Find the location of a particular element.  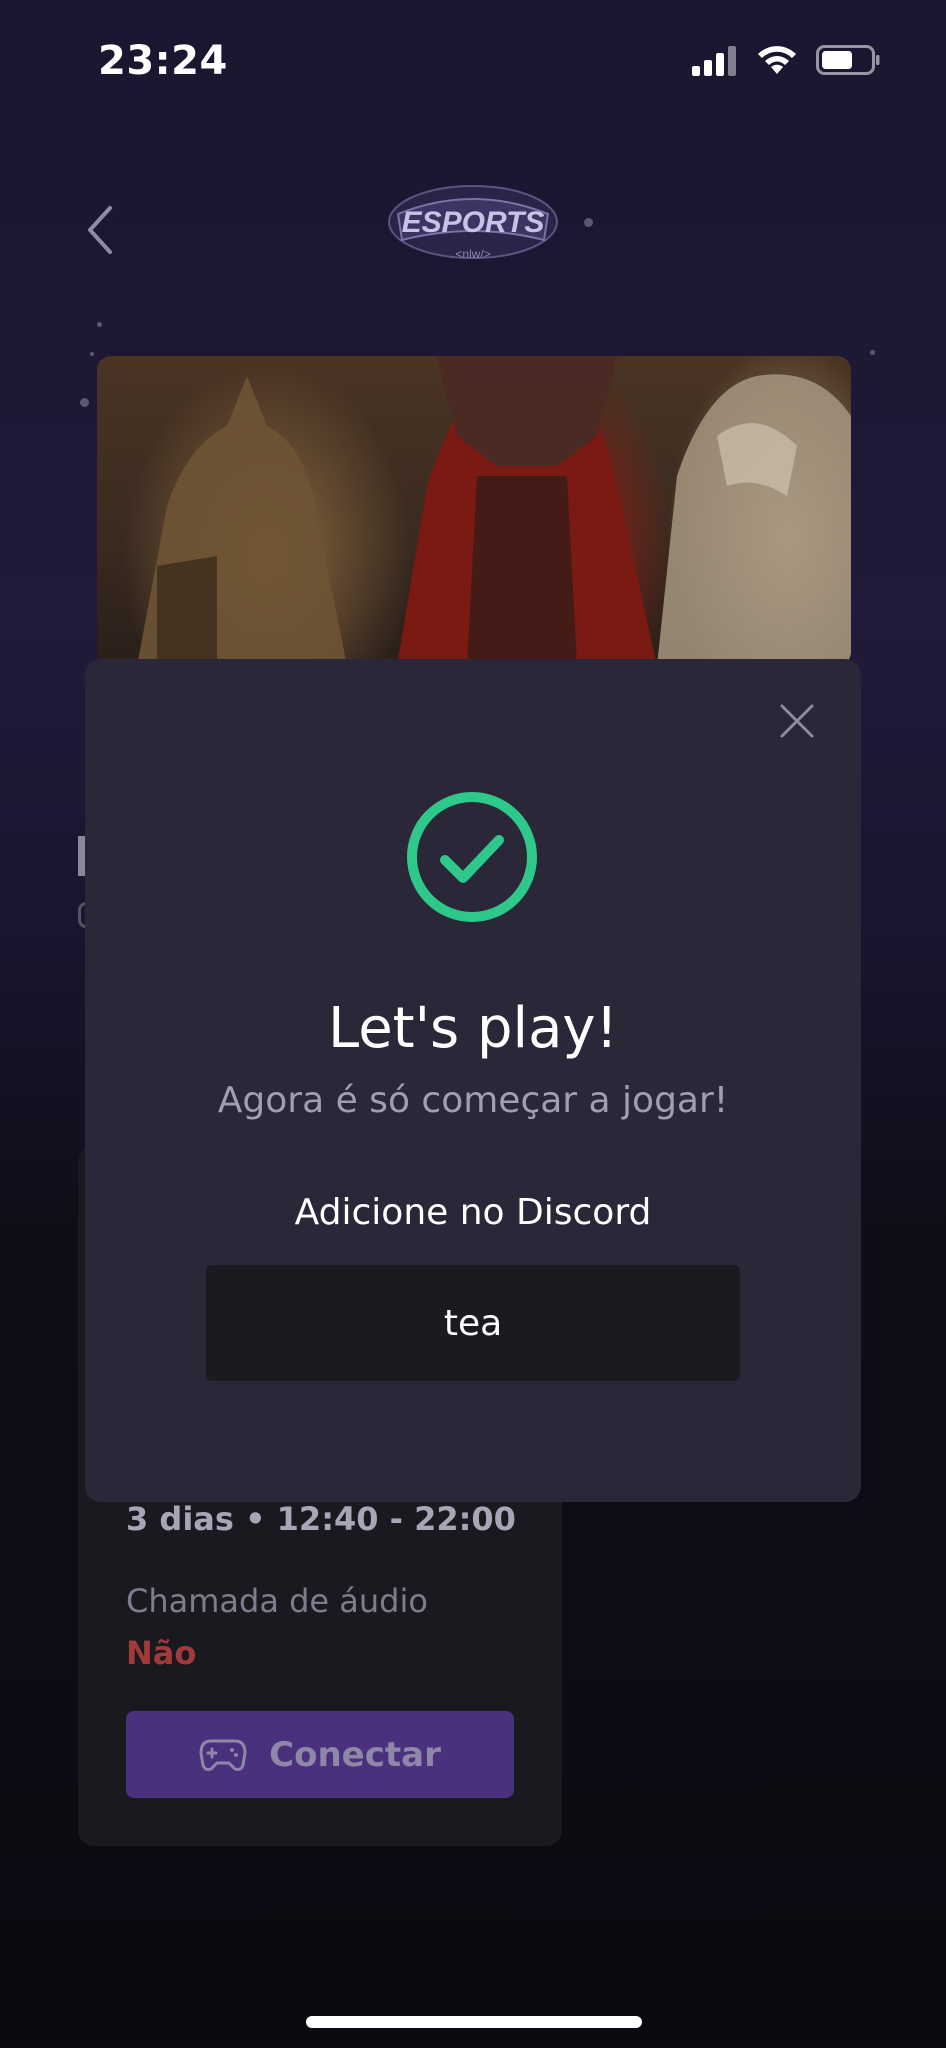

esports-logo: ESPORTS <nlw/> is located at coordinates (473, 223).